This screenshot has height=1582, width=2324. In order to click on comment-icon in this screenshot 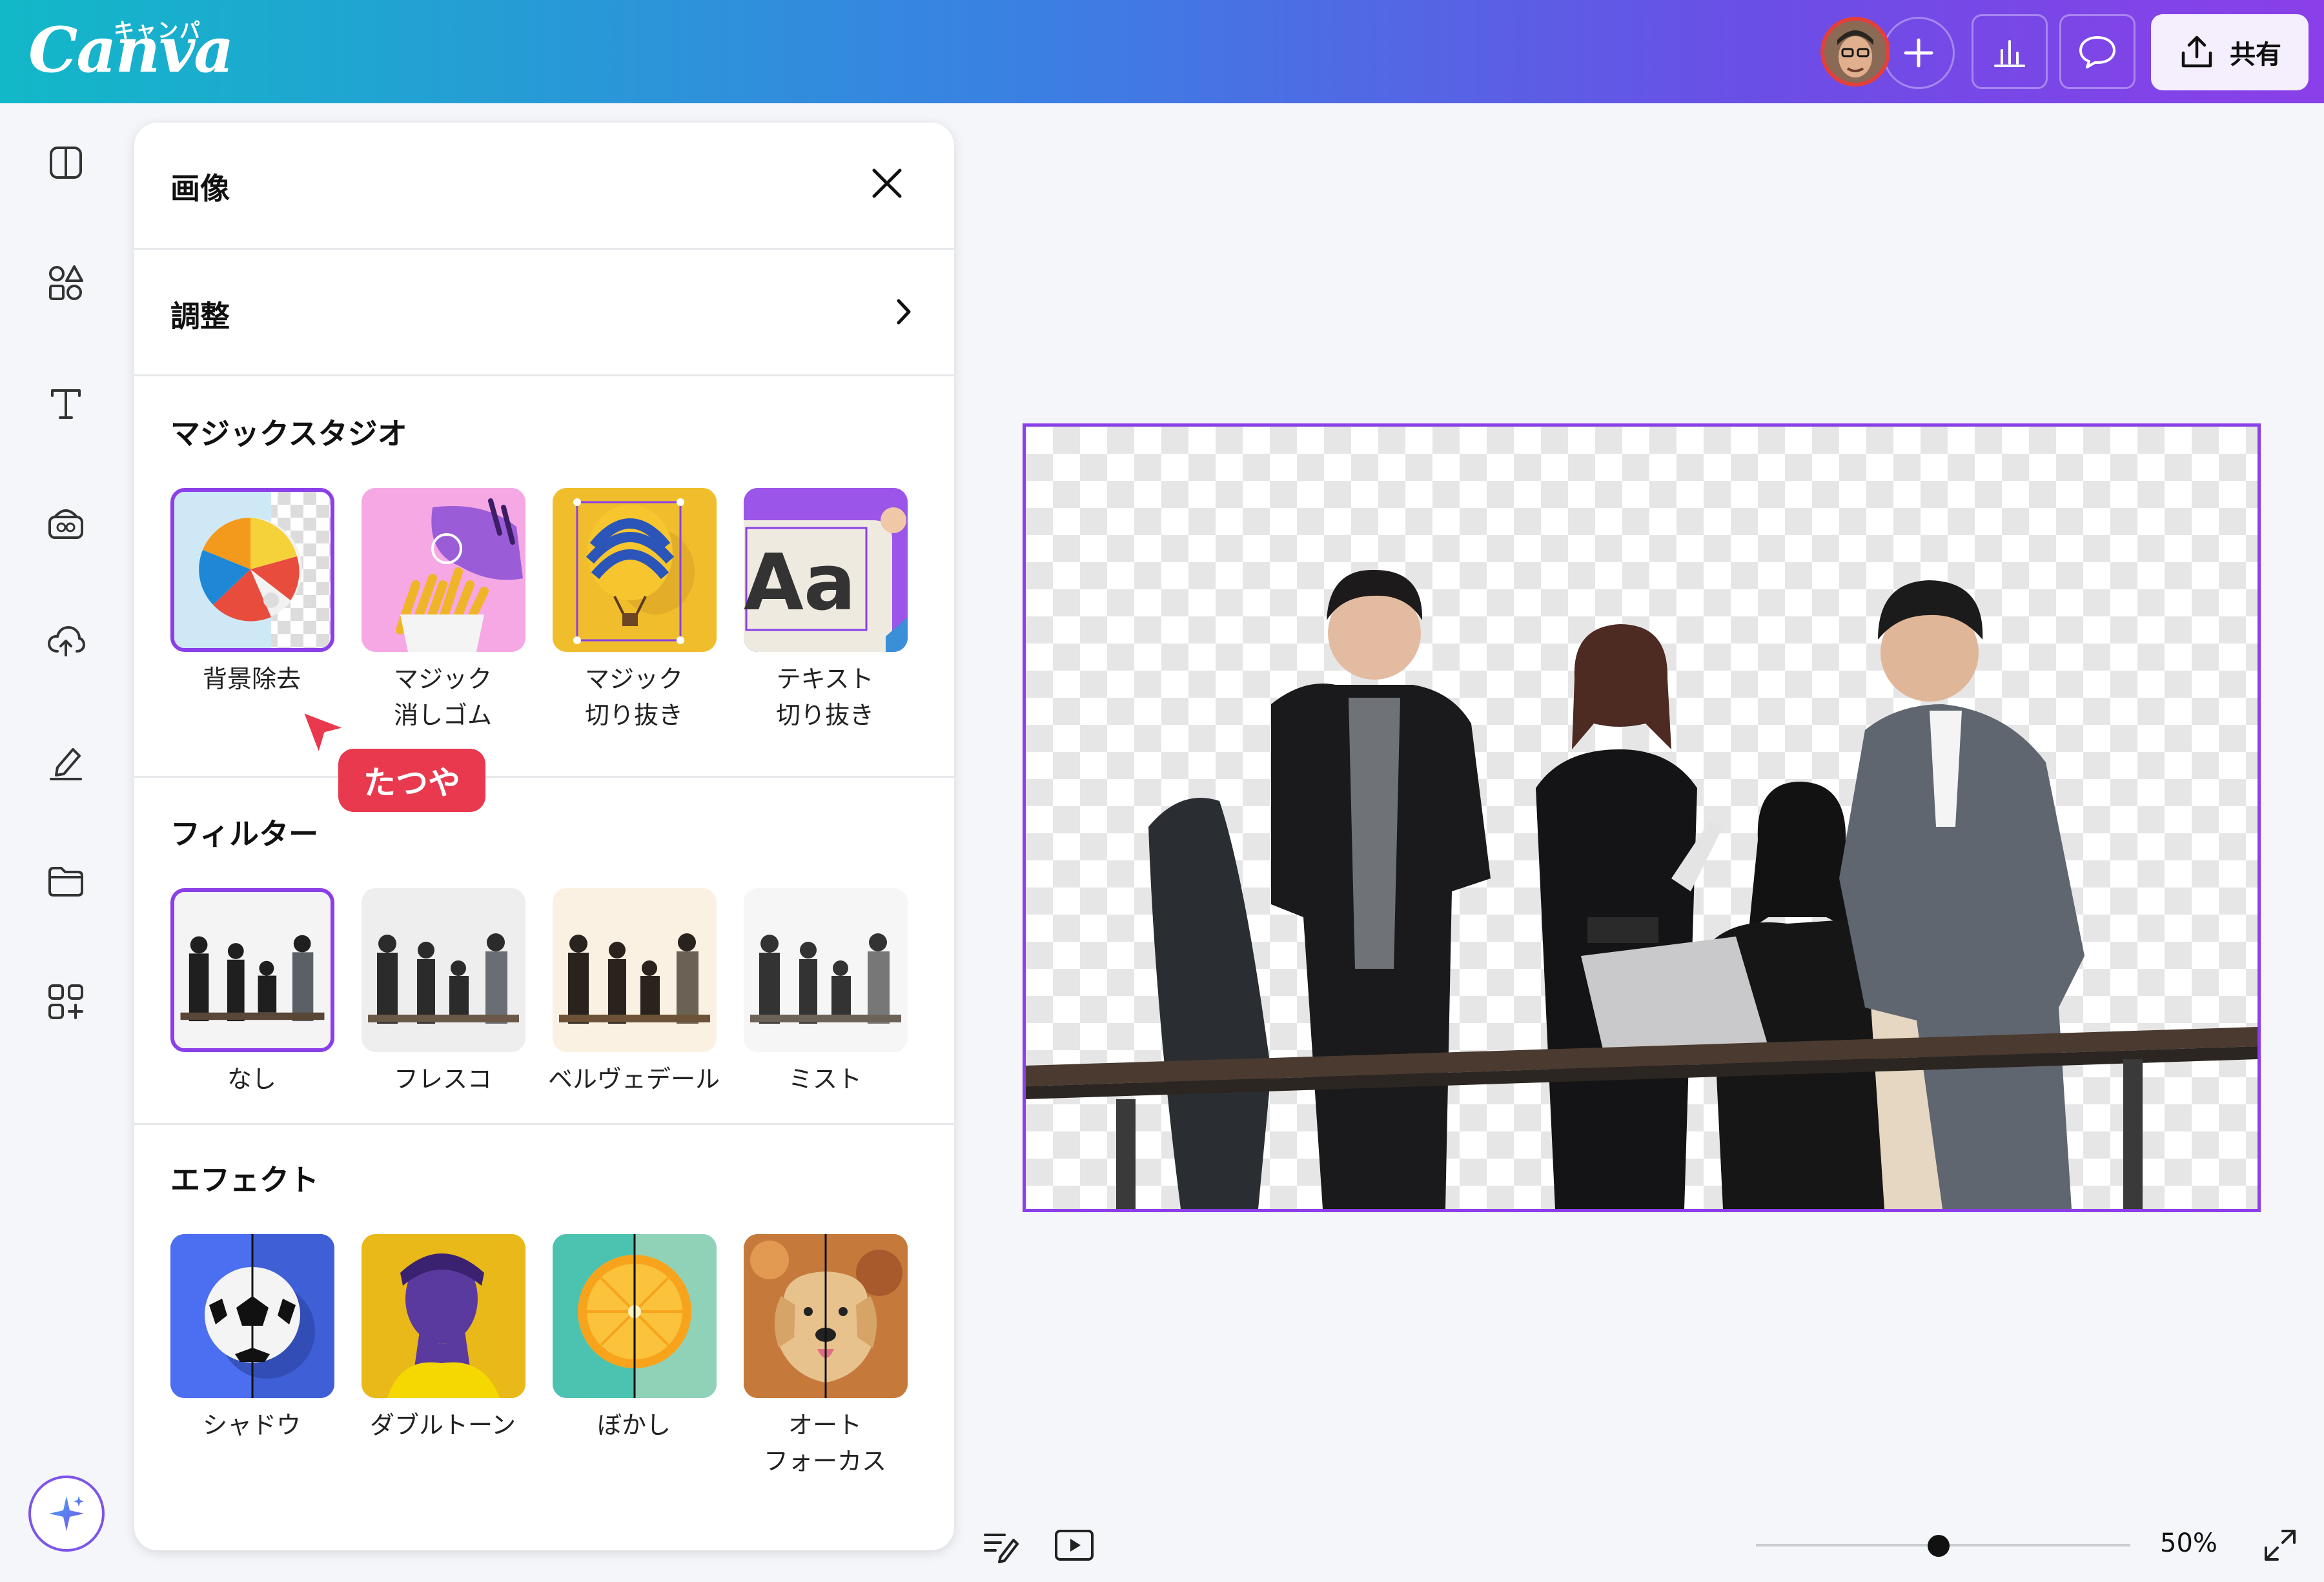, I will do `click(2097, 52)`.